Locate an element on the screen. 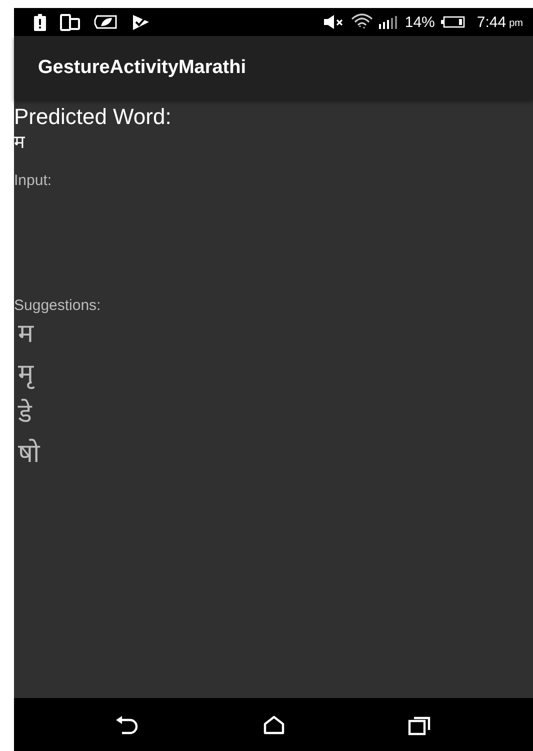 This screenshot has height=751, width=533. input-label: Input: is located at coordinates (33, 180).